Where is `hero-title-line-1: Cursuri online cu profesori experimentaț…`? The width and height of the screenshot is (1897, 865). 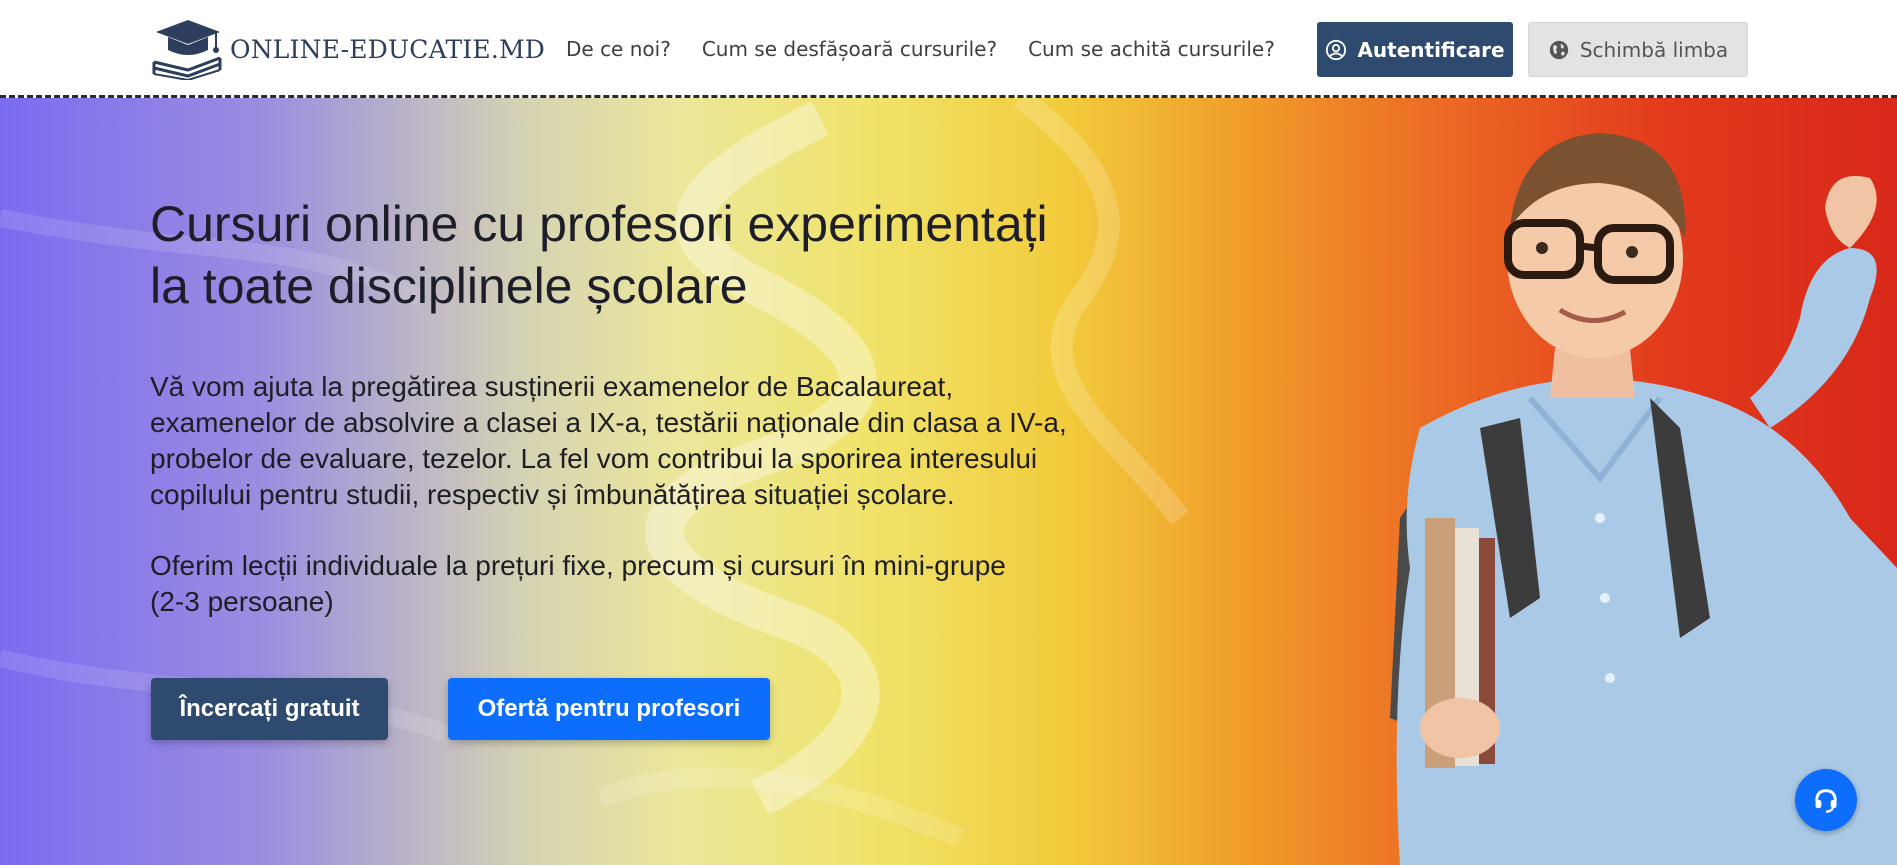 hero-title-line-1: Cursuri online cu profesori experimentaț… is located at coordinates (599, 224).